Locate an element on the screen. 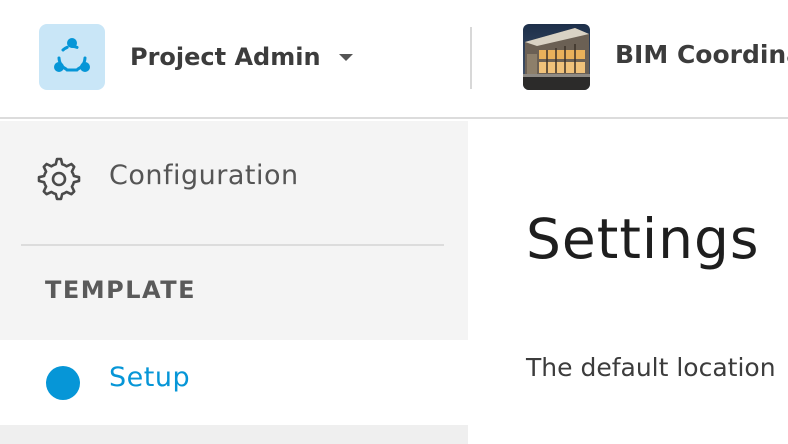 The image size is (788, 444). building-photo-icon is located at coordinates (556, 57).